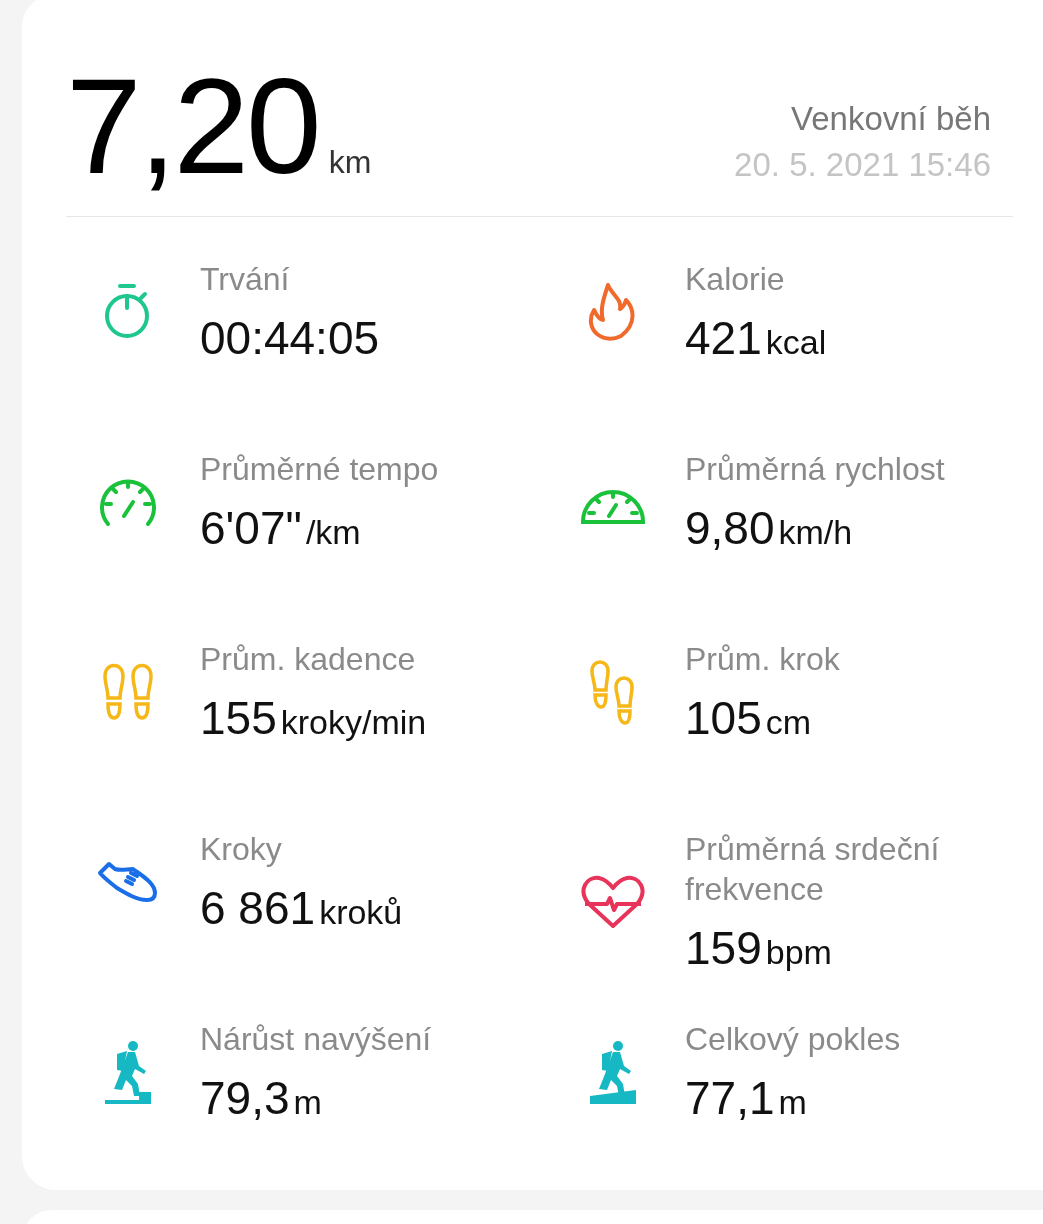  What do you see at coordinates (723, 338) in the screenshot?
I see `metric-value: 421` at bounding box center [723, 338].